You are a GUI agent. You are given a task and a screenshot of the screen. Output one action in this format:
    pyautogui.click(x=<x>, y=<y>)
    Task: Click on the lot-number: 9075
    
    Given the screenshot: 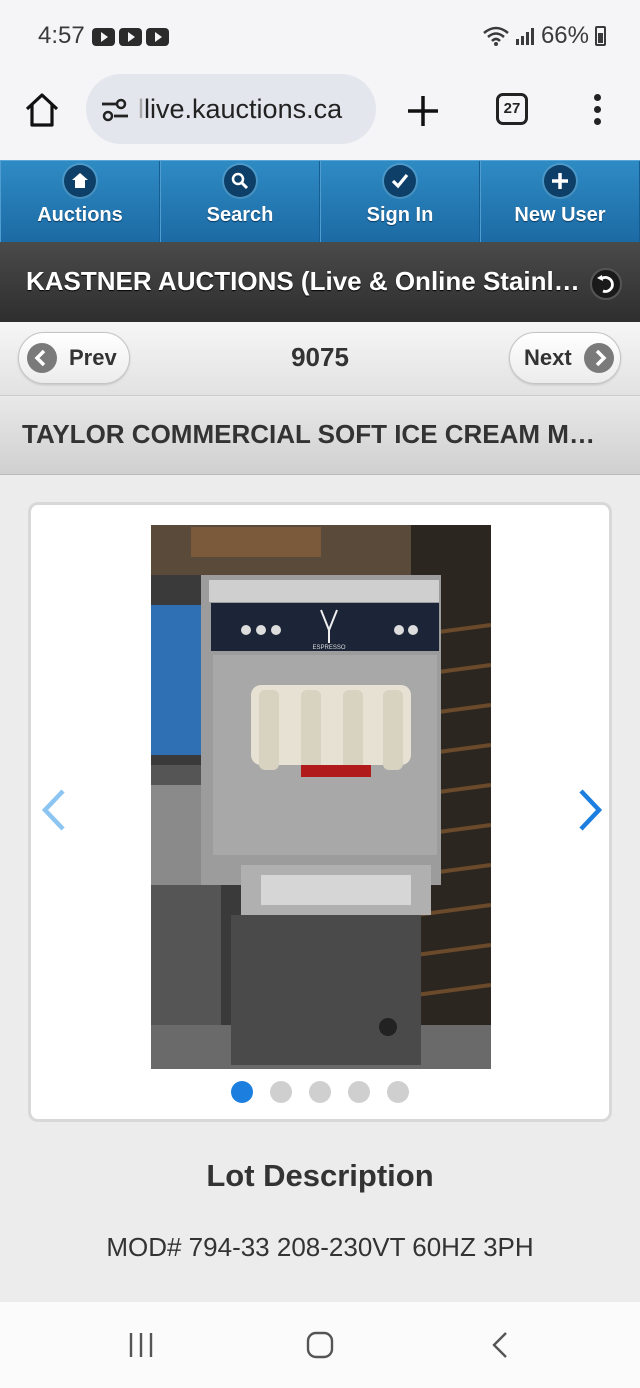 What is the action you would take?
    pyautogui.click(x=320, y=357)
    